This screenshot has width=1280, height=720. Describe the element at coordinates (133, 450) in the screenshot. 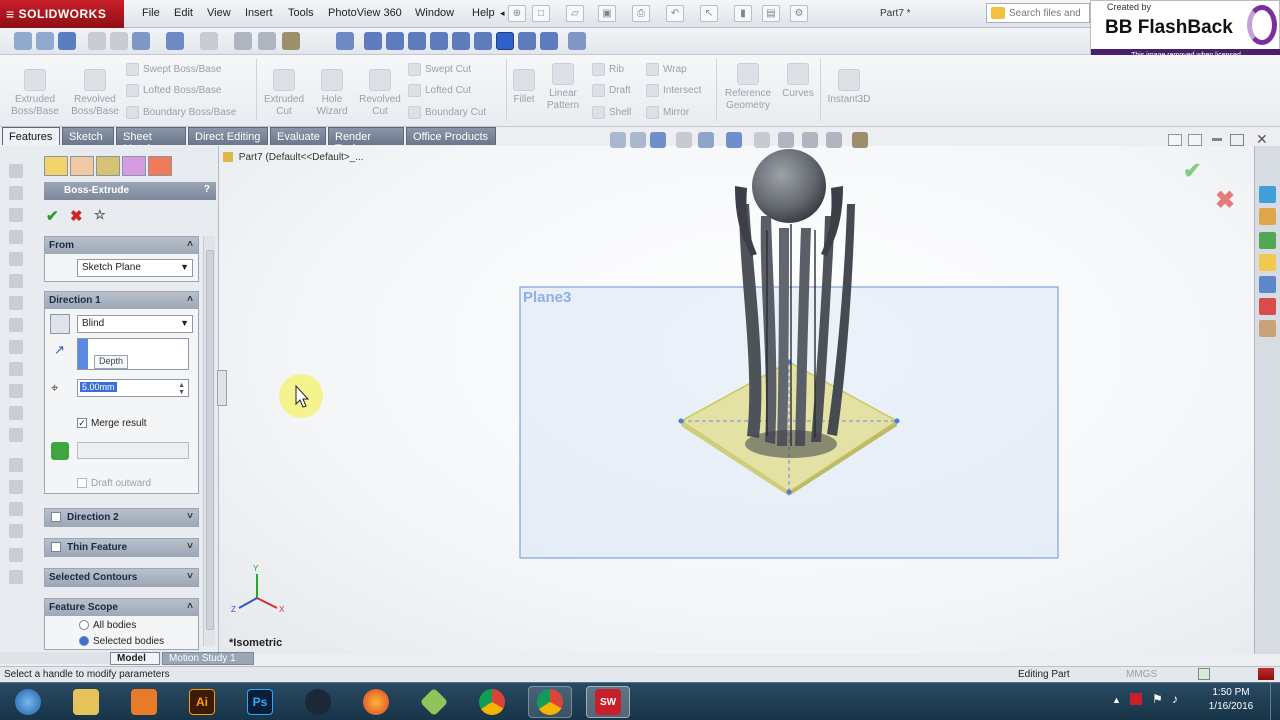

I see `bodies-selection-box` at that location.